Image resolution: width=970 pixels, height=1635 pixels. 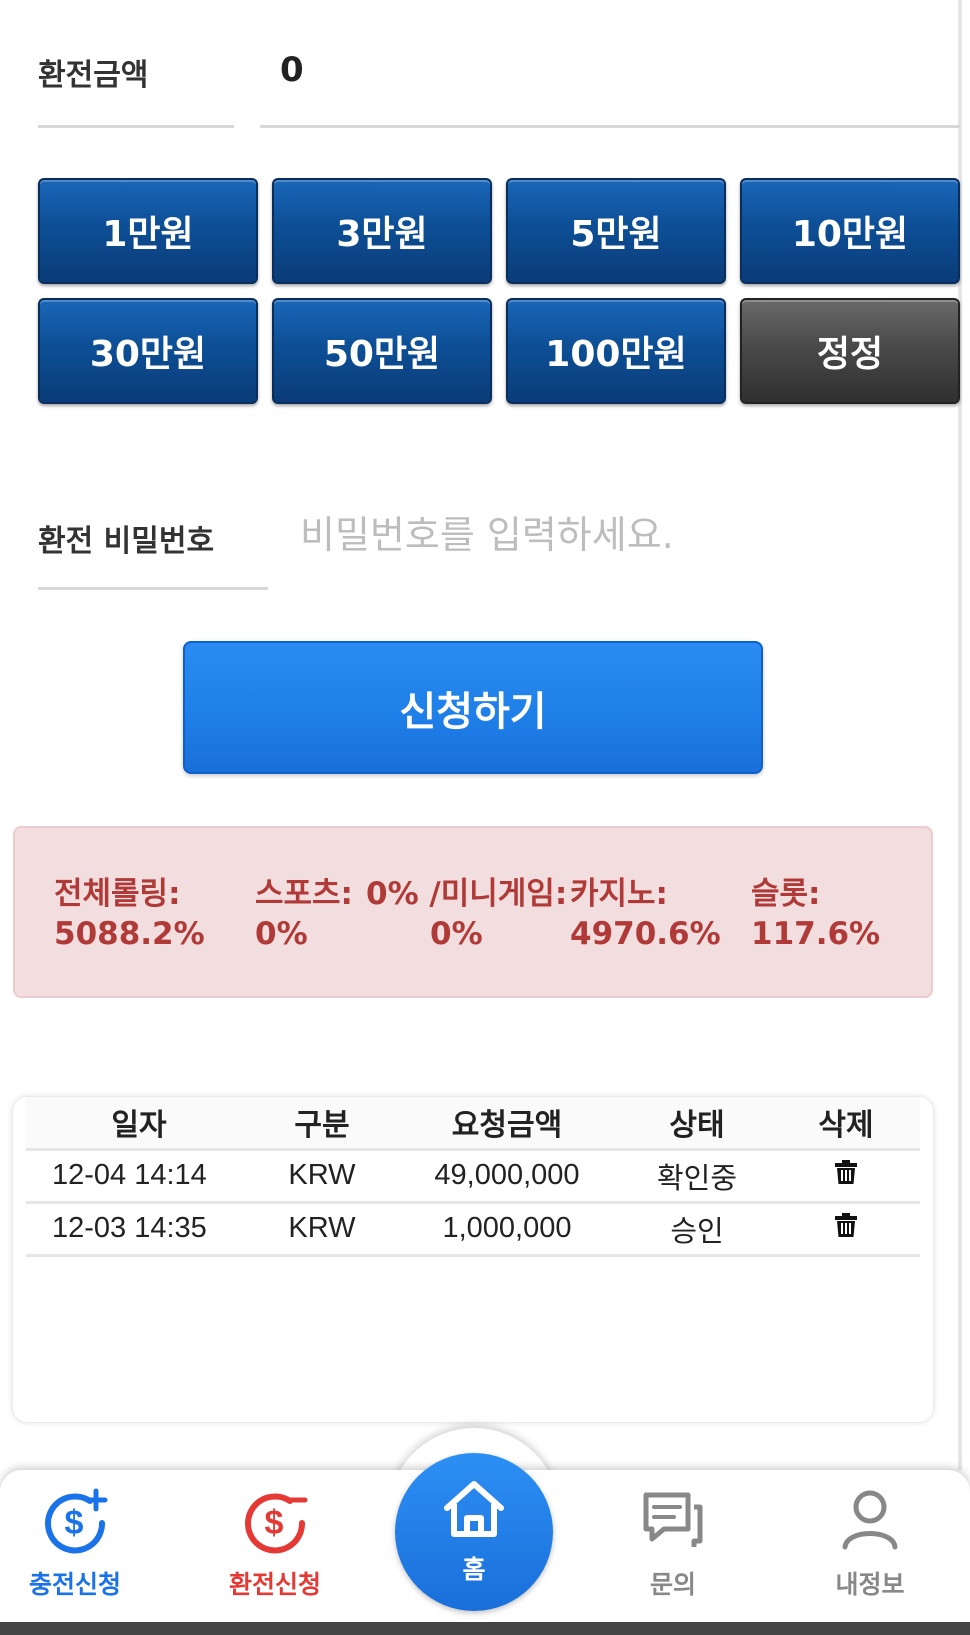 I want to click on nav-home-button: 홈, so click(x=474, y=1532).